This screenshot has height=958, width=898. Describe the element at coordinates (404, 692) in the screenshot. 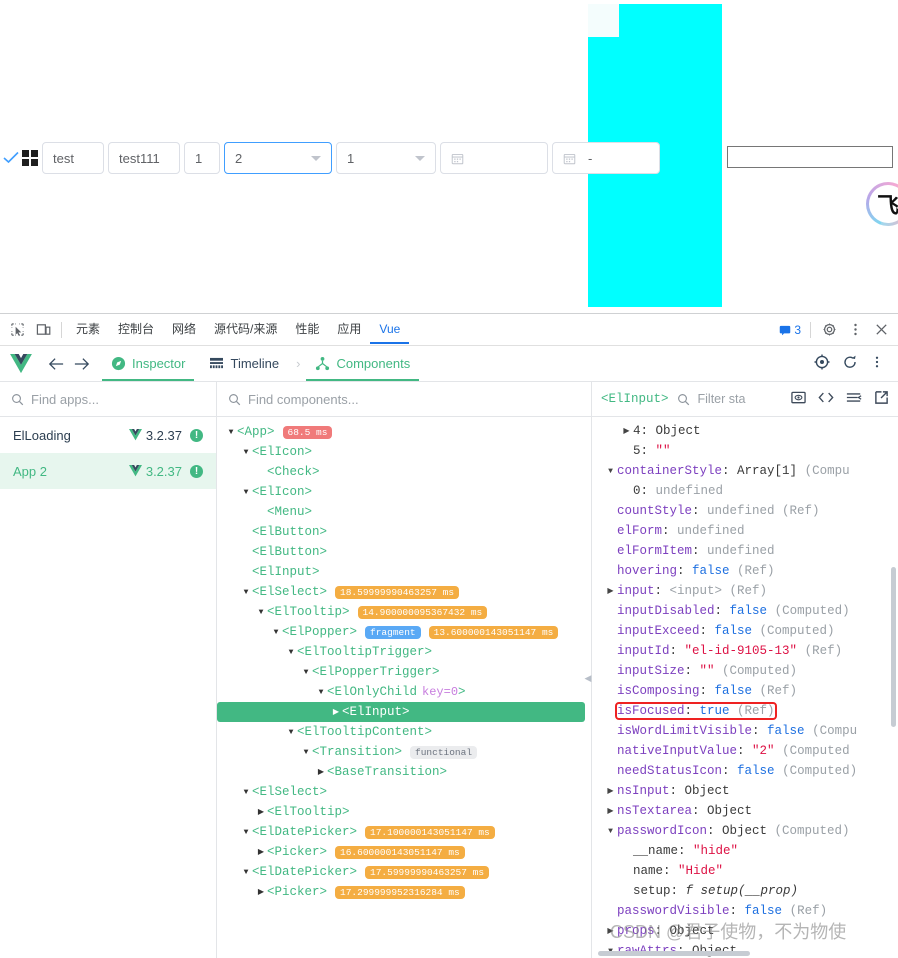

I see `component-tree-node: ▼ <ElOnlyChild key=0 >` at that location.